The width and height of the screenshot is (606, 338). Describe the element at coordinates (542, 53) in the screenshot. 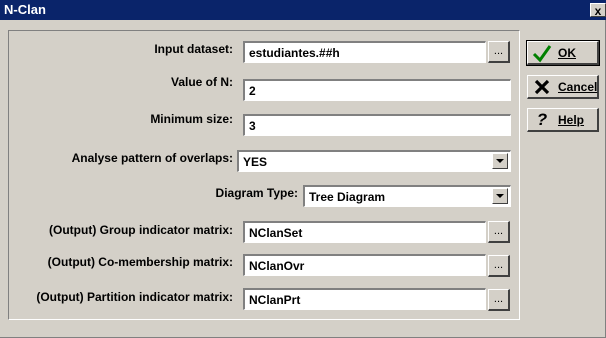

I see `check-icon` at that location.